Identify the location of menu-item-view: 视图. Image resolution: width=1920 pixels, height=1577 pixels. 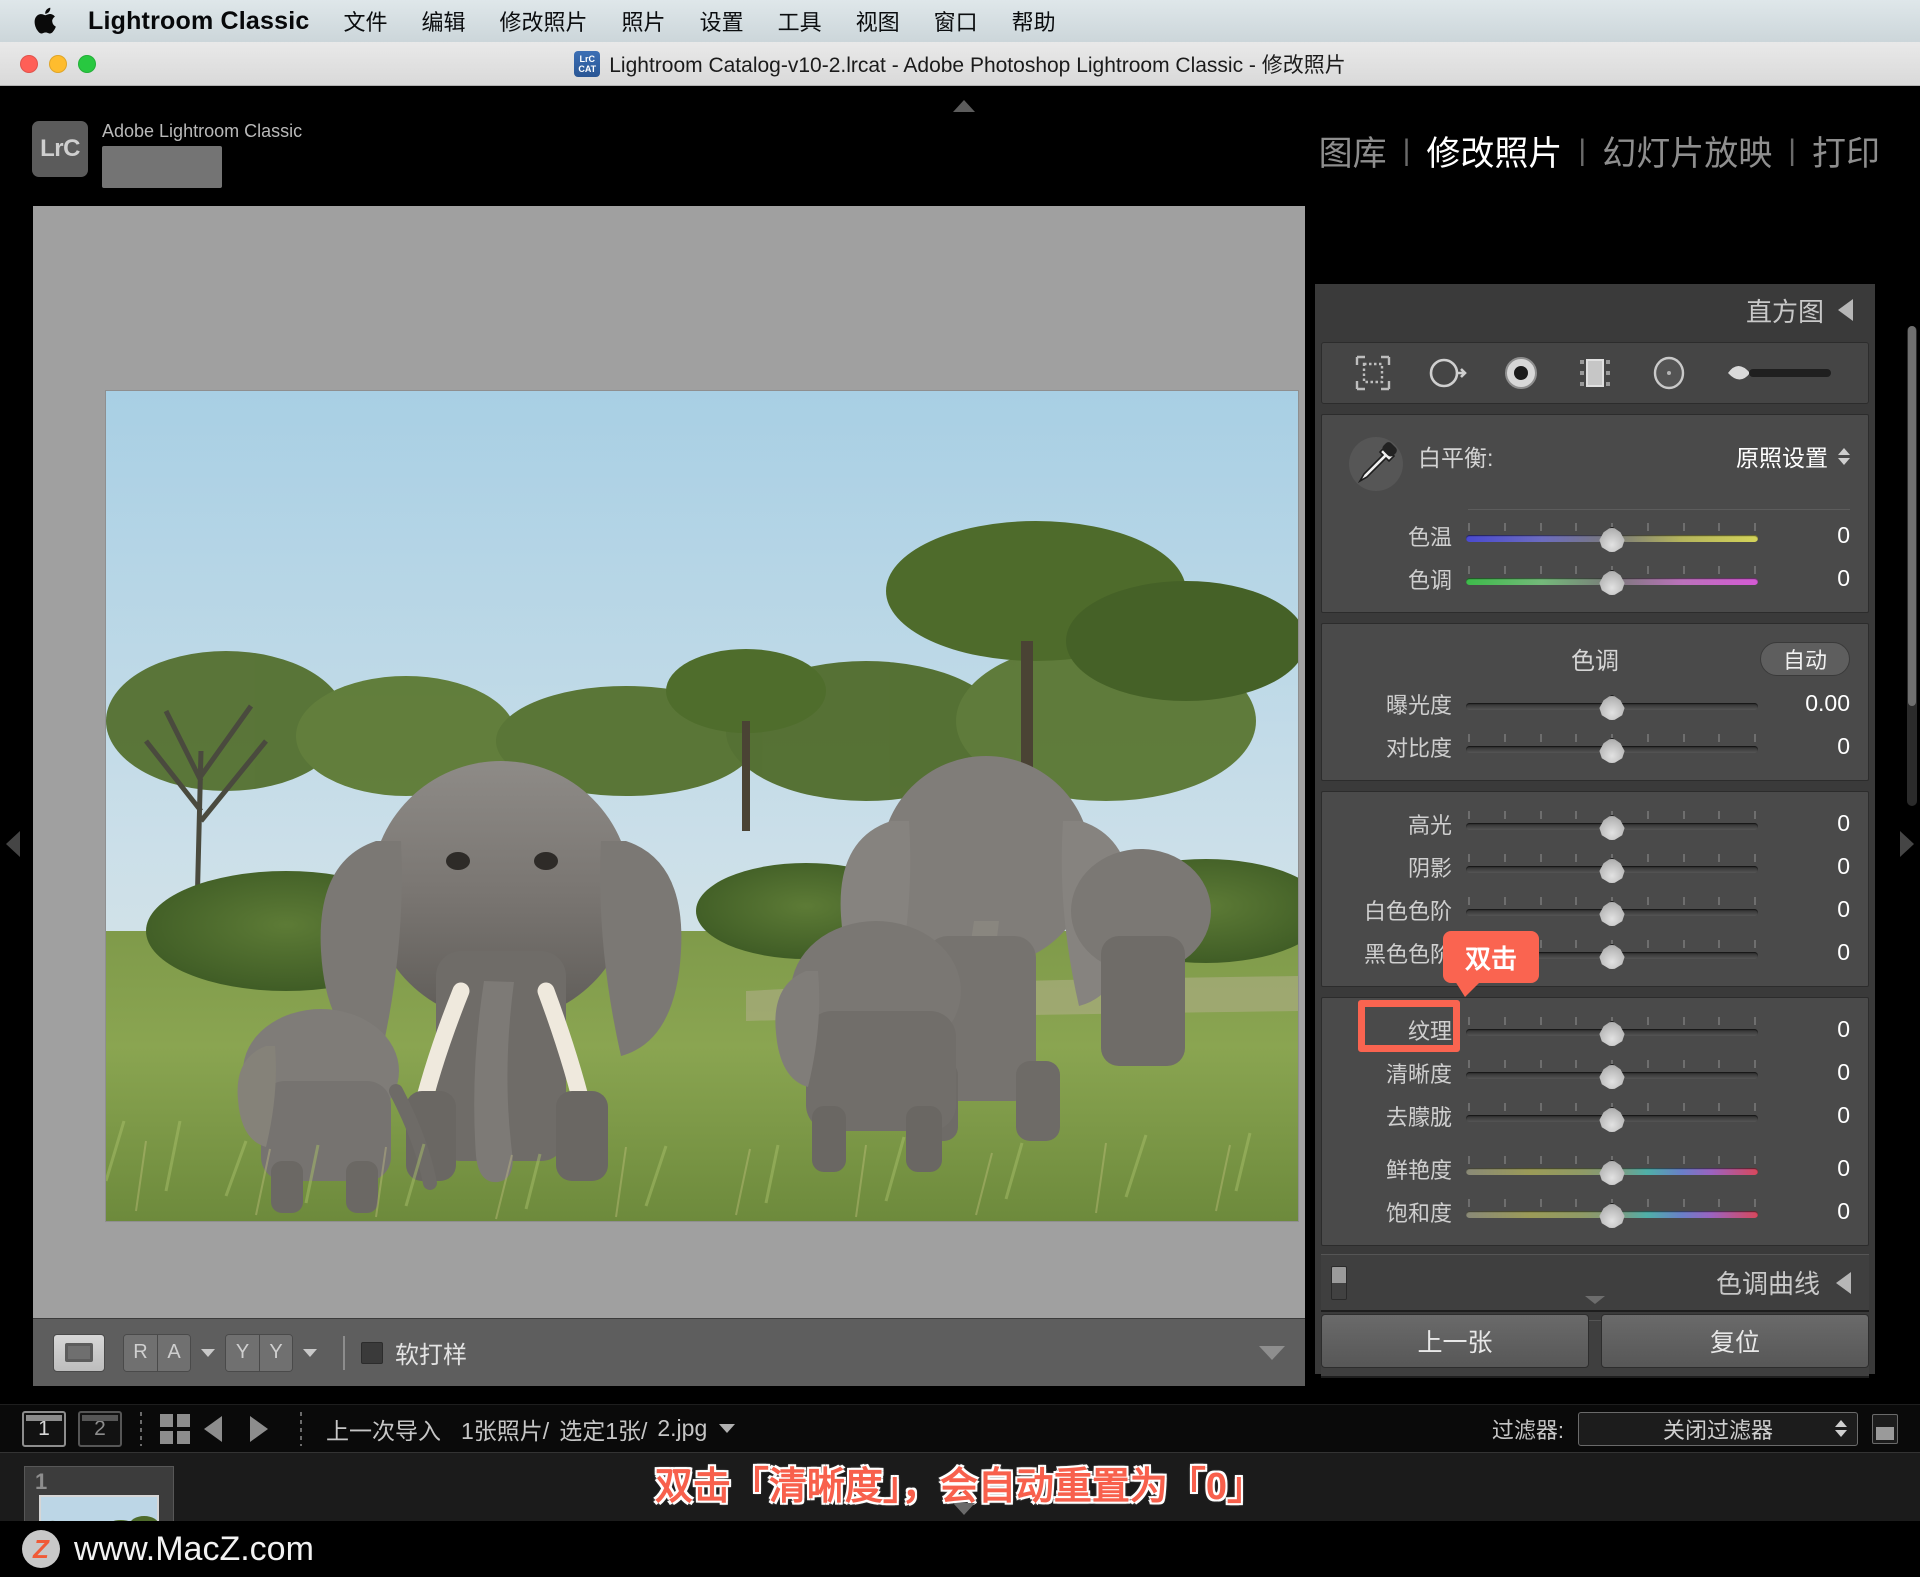
(878, 21).